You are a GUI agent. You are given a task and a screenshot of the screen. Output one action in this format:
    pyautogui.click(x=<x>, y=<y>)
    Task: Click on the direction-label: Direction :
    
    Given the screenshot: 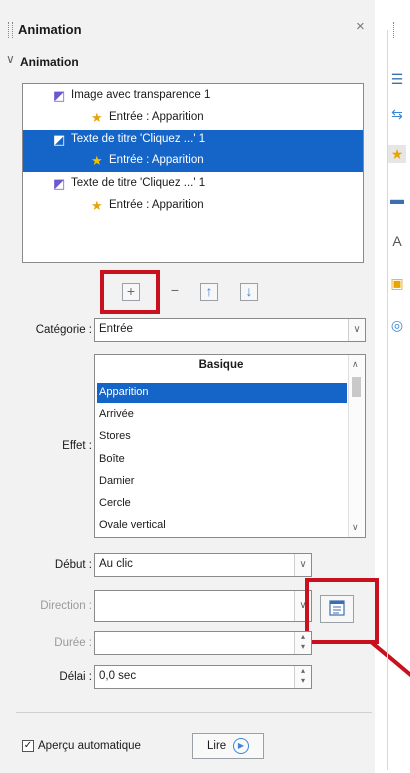 What is the action you would take?
    pyautogui.click(x=66, y=606)
    